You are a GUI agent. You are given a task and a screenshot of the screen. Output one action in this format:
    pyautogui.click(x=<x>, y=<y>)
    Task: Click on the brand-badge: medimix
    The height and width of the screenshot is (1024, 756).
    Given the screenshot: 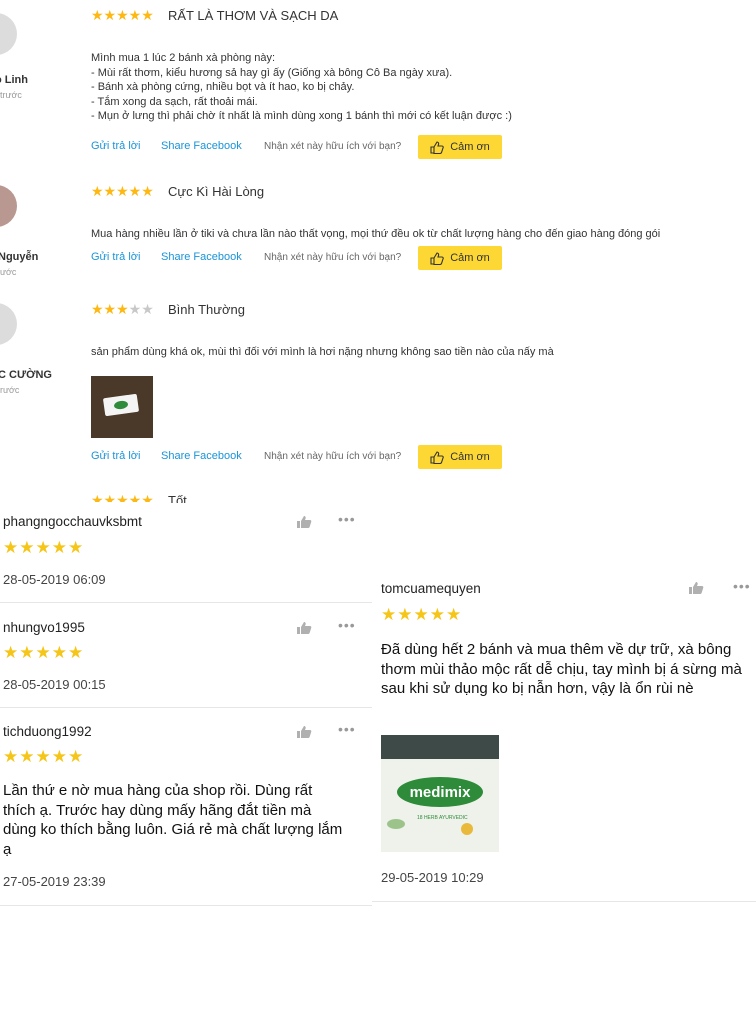 What is the action you would take?
    pyautogui.click(x=440, y=792)
    